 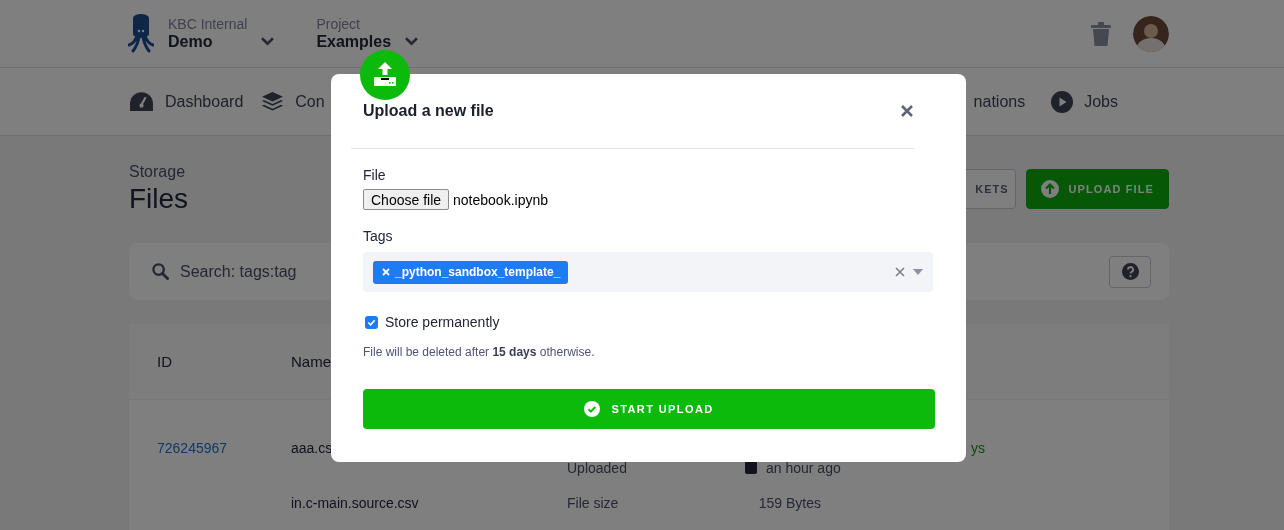 What do you see at coordinates (208, 24) in the screenshot?
I see `organization-label: KBC Internal` at bounding box center [208, 24].